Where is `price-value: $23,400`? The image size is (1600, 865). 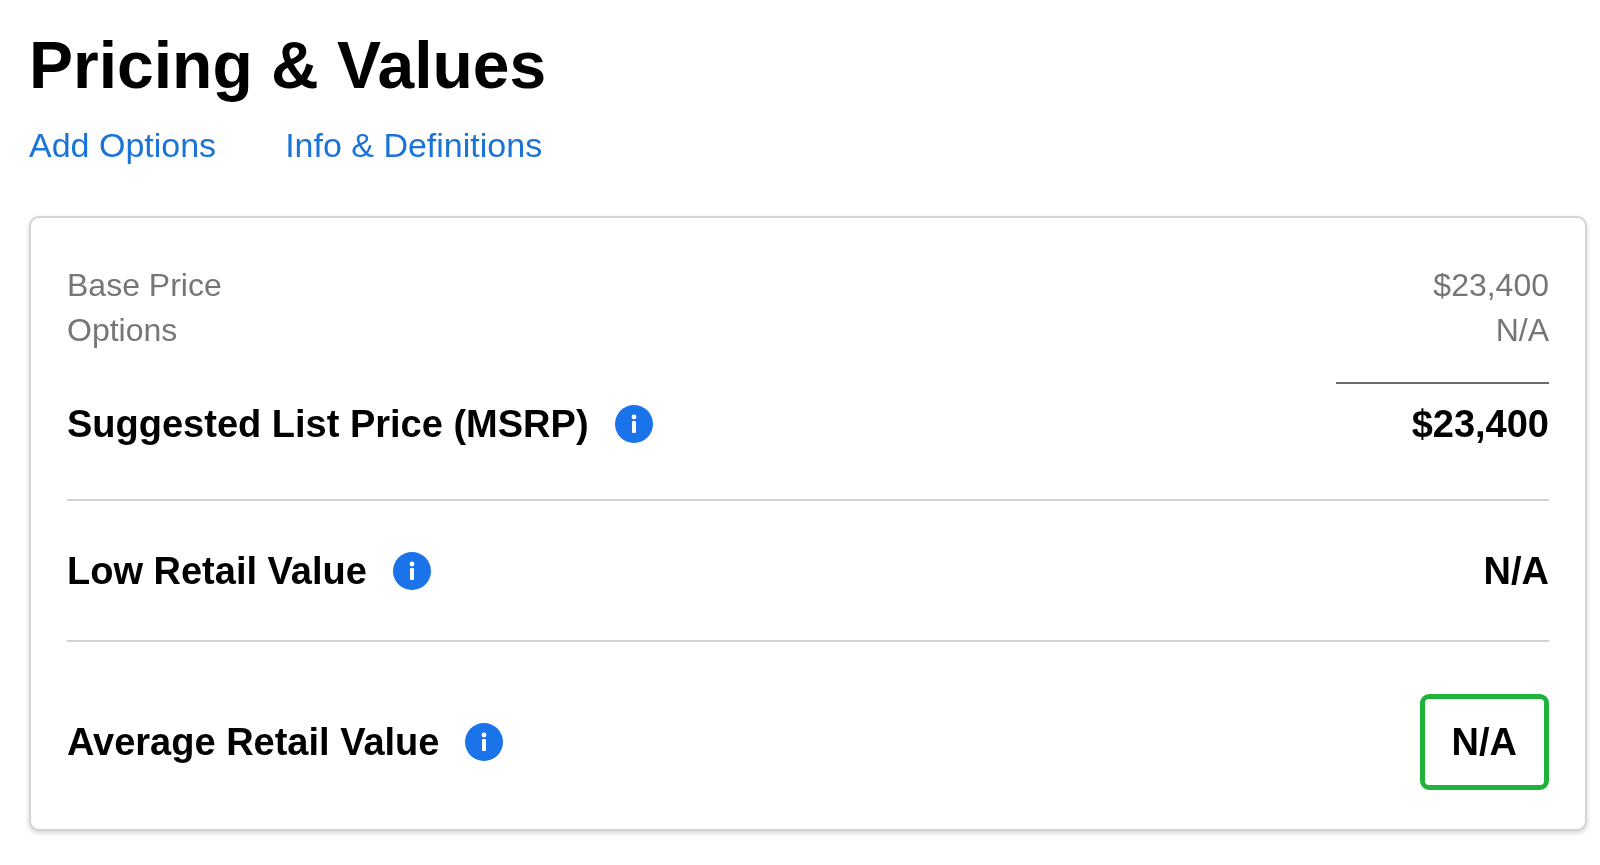 price-value: $23,400 is located at coordinates (1480, 424).